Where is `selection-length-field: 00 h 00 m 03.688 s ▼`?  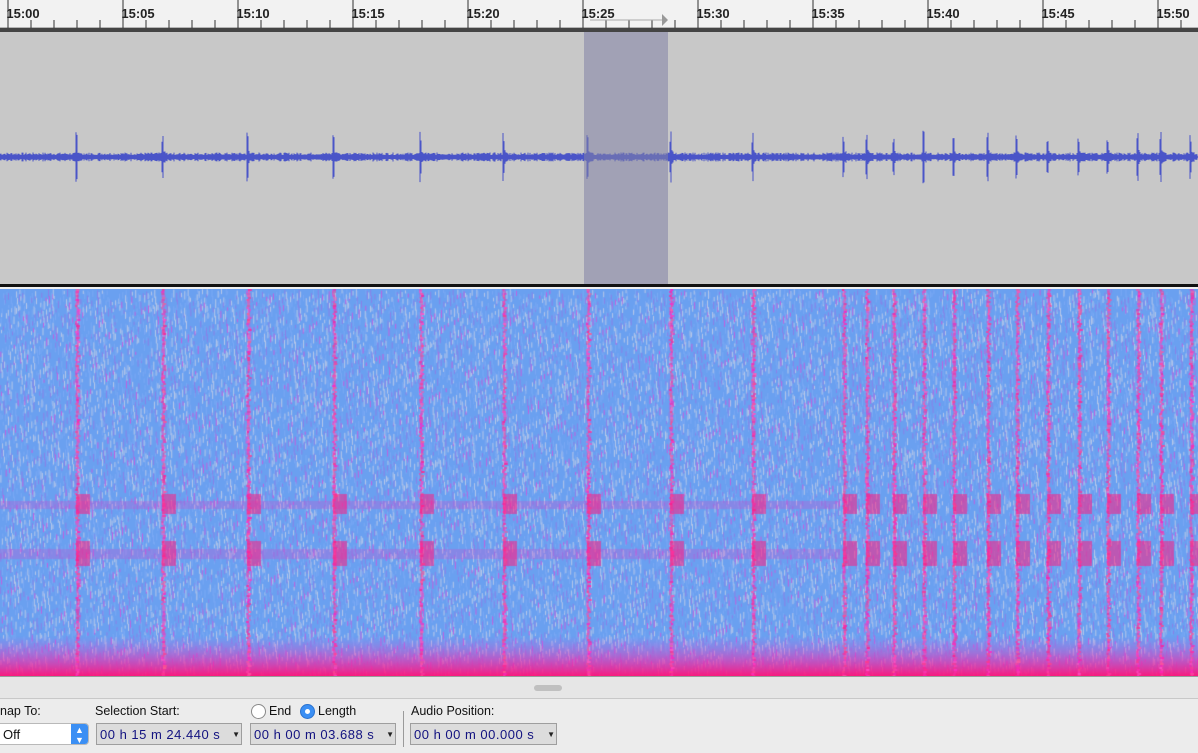
selection-length-field: 00 h 00 m 03.688 s ▼ is located at coordinates (323, 734).